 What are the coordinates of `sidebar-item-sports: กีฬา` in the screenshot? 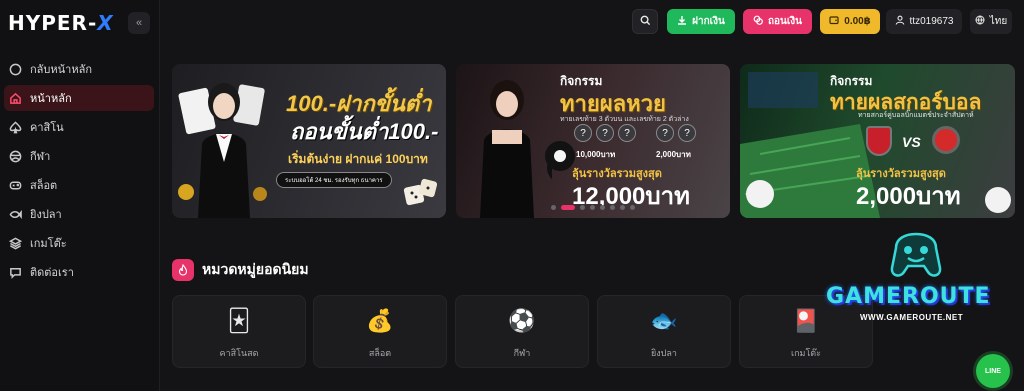 It's located at (79, 156).